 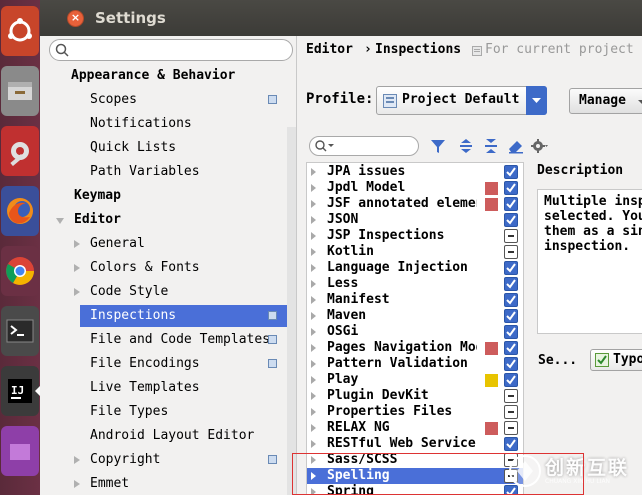 What do you see at coordinates (461, 100) in the screenshot?
I see `profile-dropdown: Project Default` at bounding box center [461, 100].